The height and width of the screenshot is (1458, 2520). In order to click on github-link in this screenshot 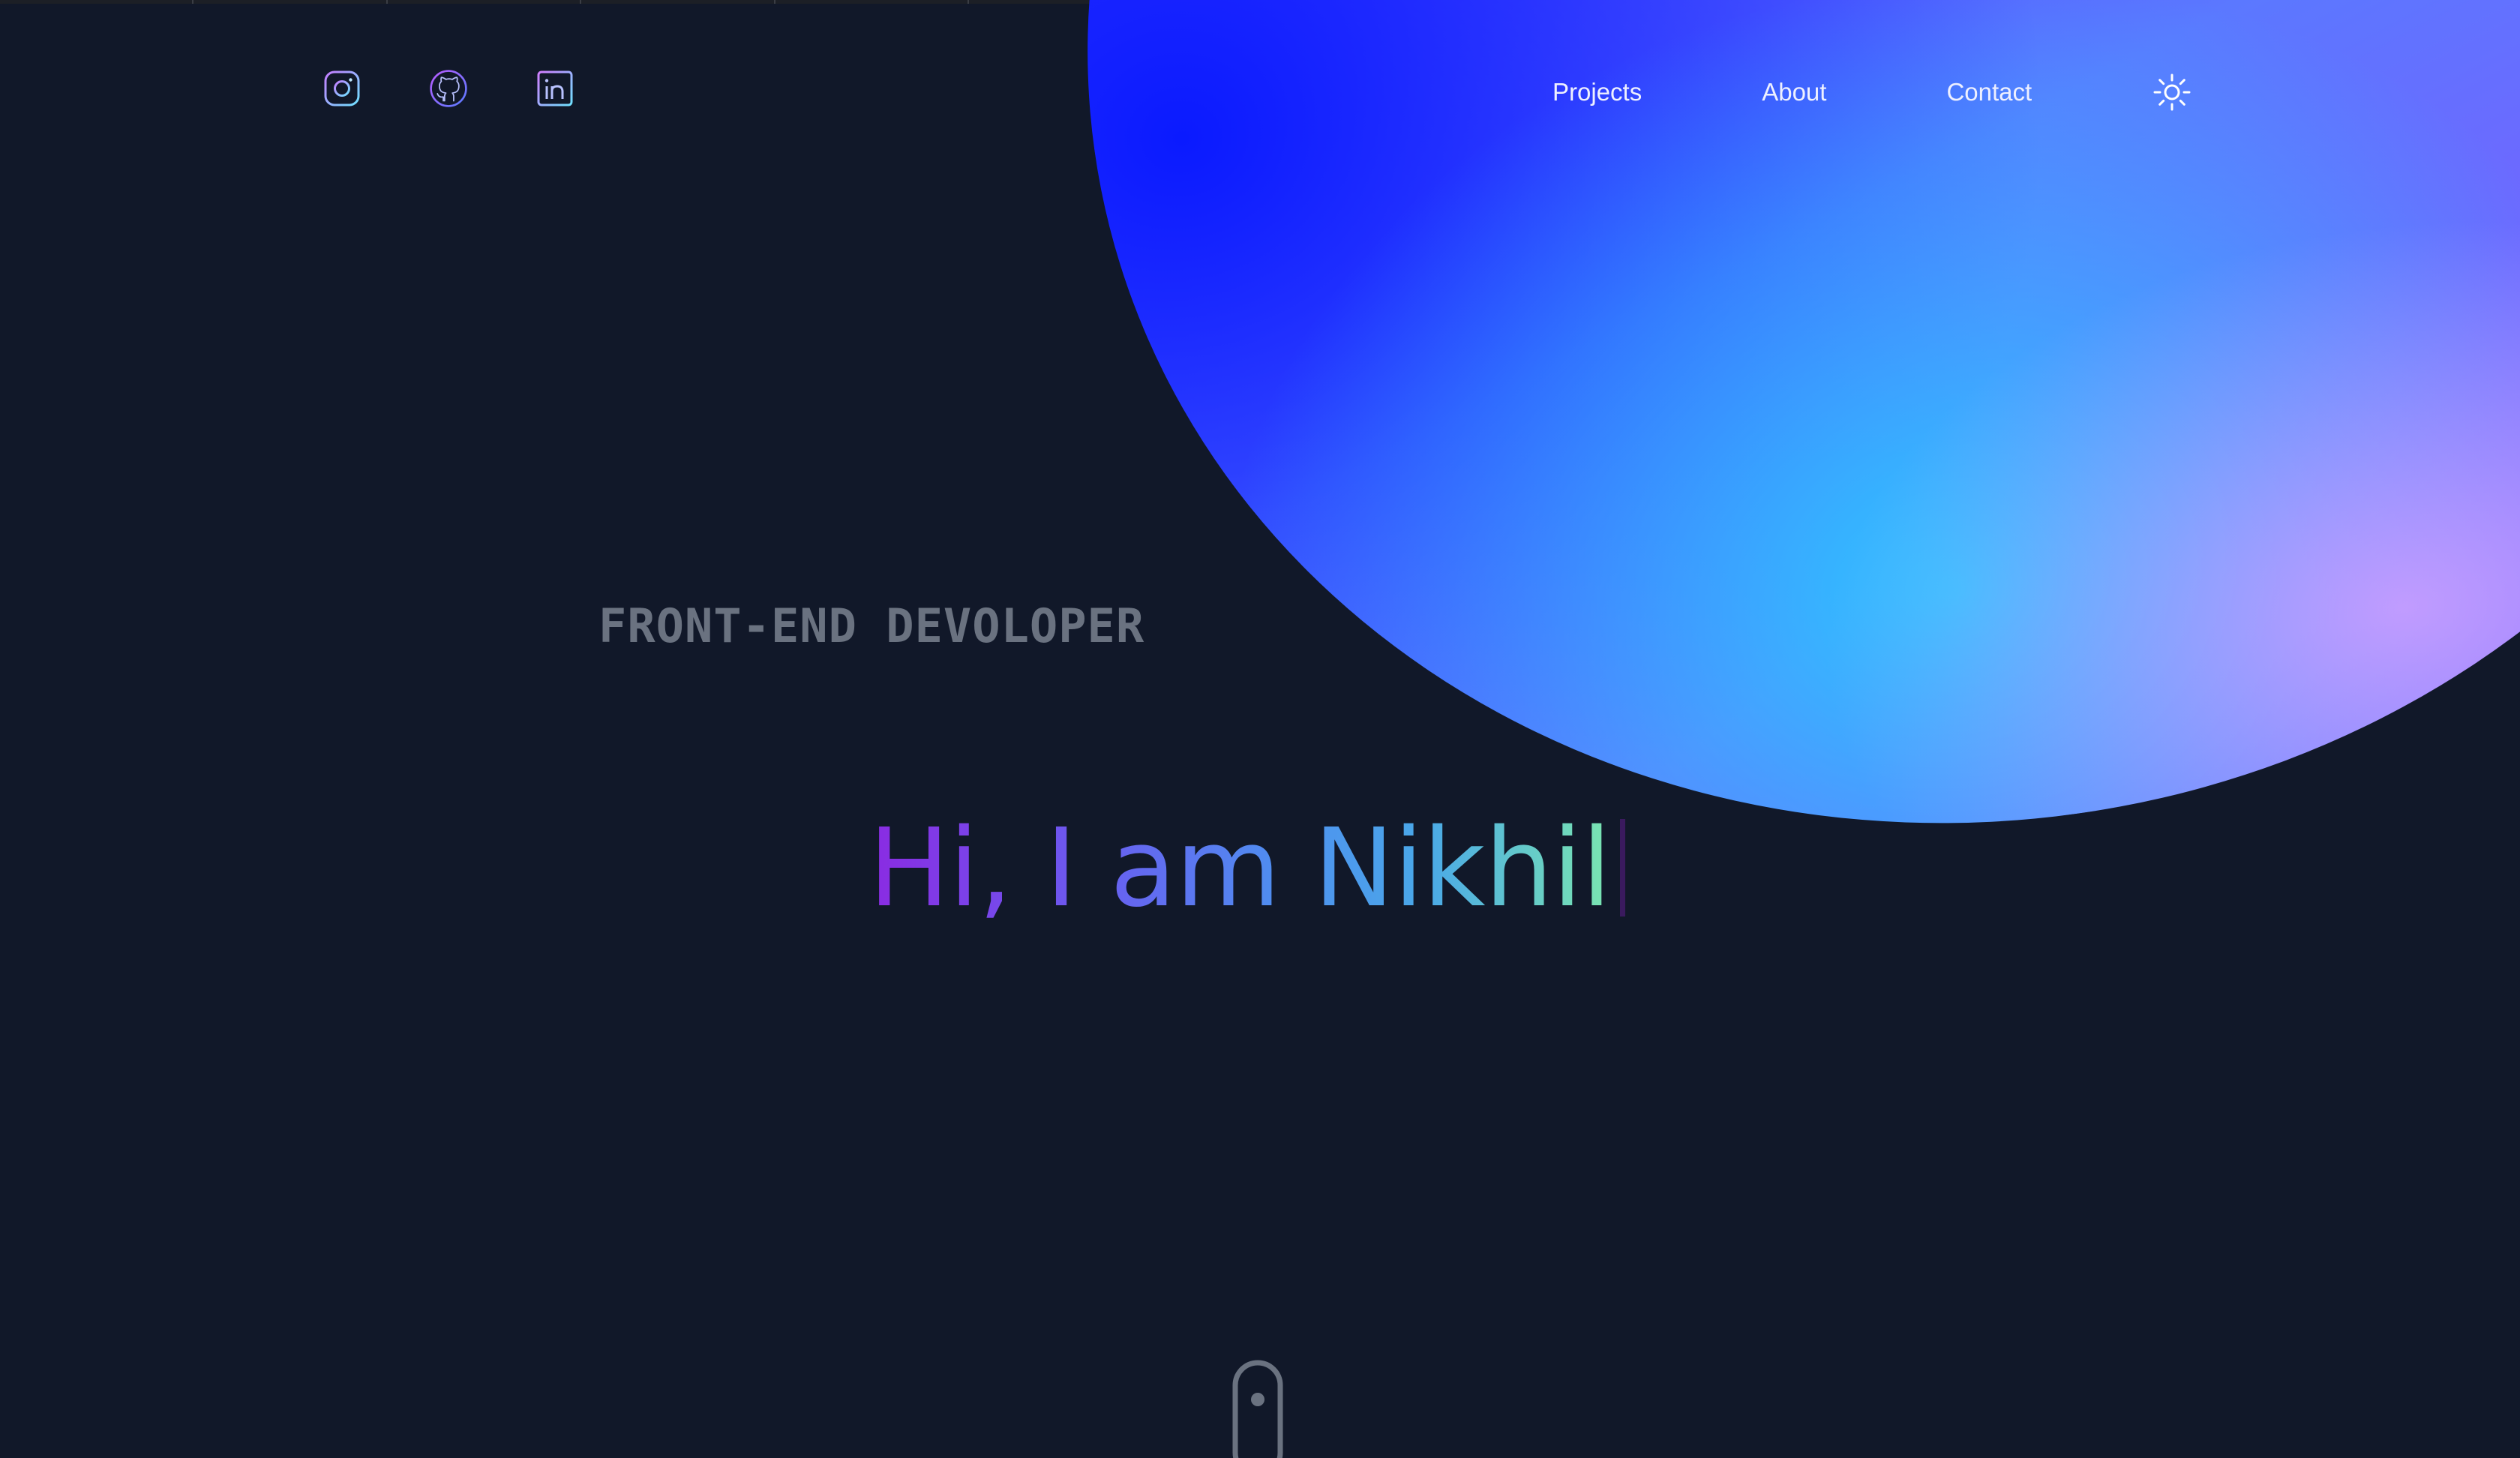, I will do `click(448, 88)`.